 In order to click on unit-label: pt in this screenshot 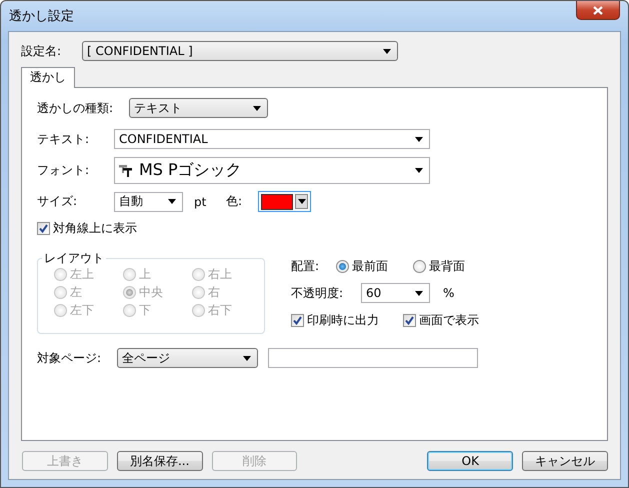, I will do `click(201, 201)`.